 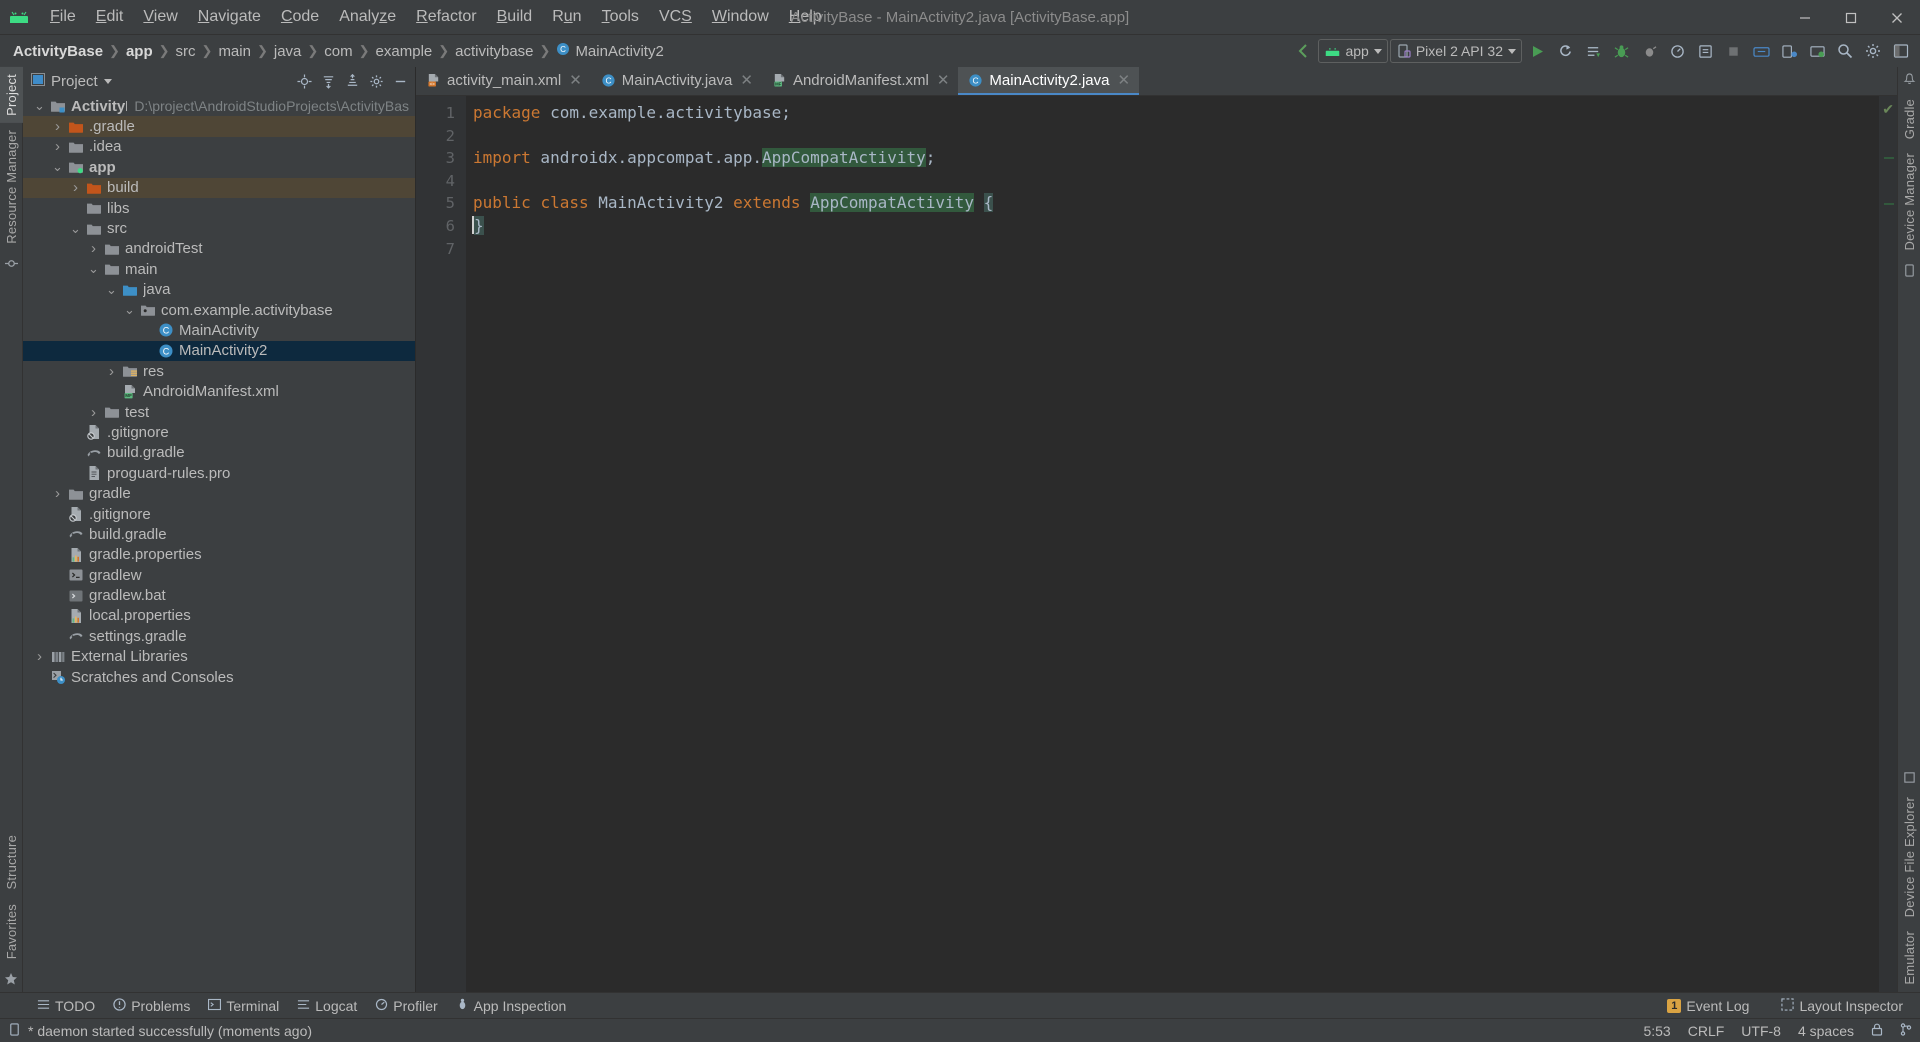 What do you see at coordinates (219, 636) in the screenshot?
I see `tree-node: settings.gradle` at bounding box center [219, 636].